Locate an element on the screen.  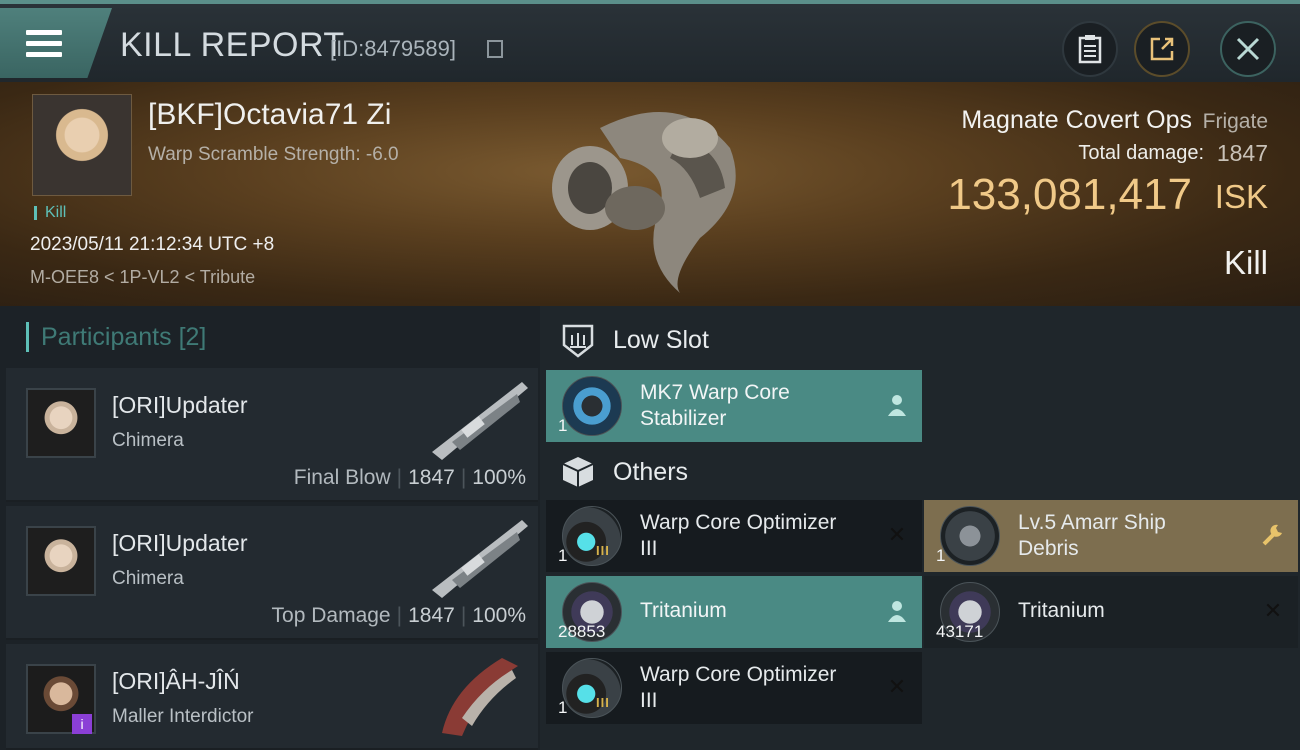
kill-location: M-OEE8 < 1P-VL2 < Tribute is located at coordinates (142, 277).